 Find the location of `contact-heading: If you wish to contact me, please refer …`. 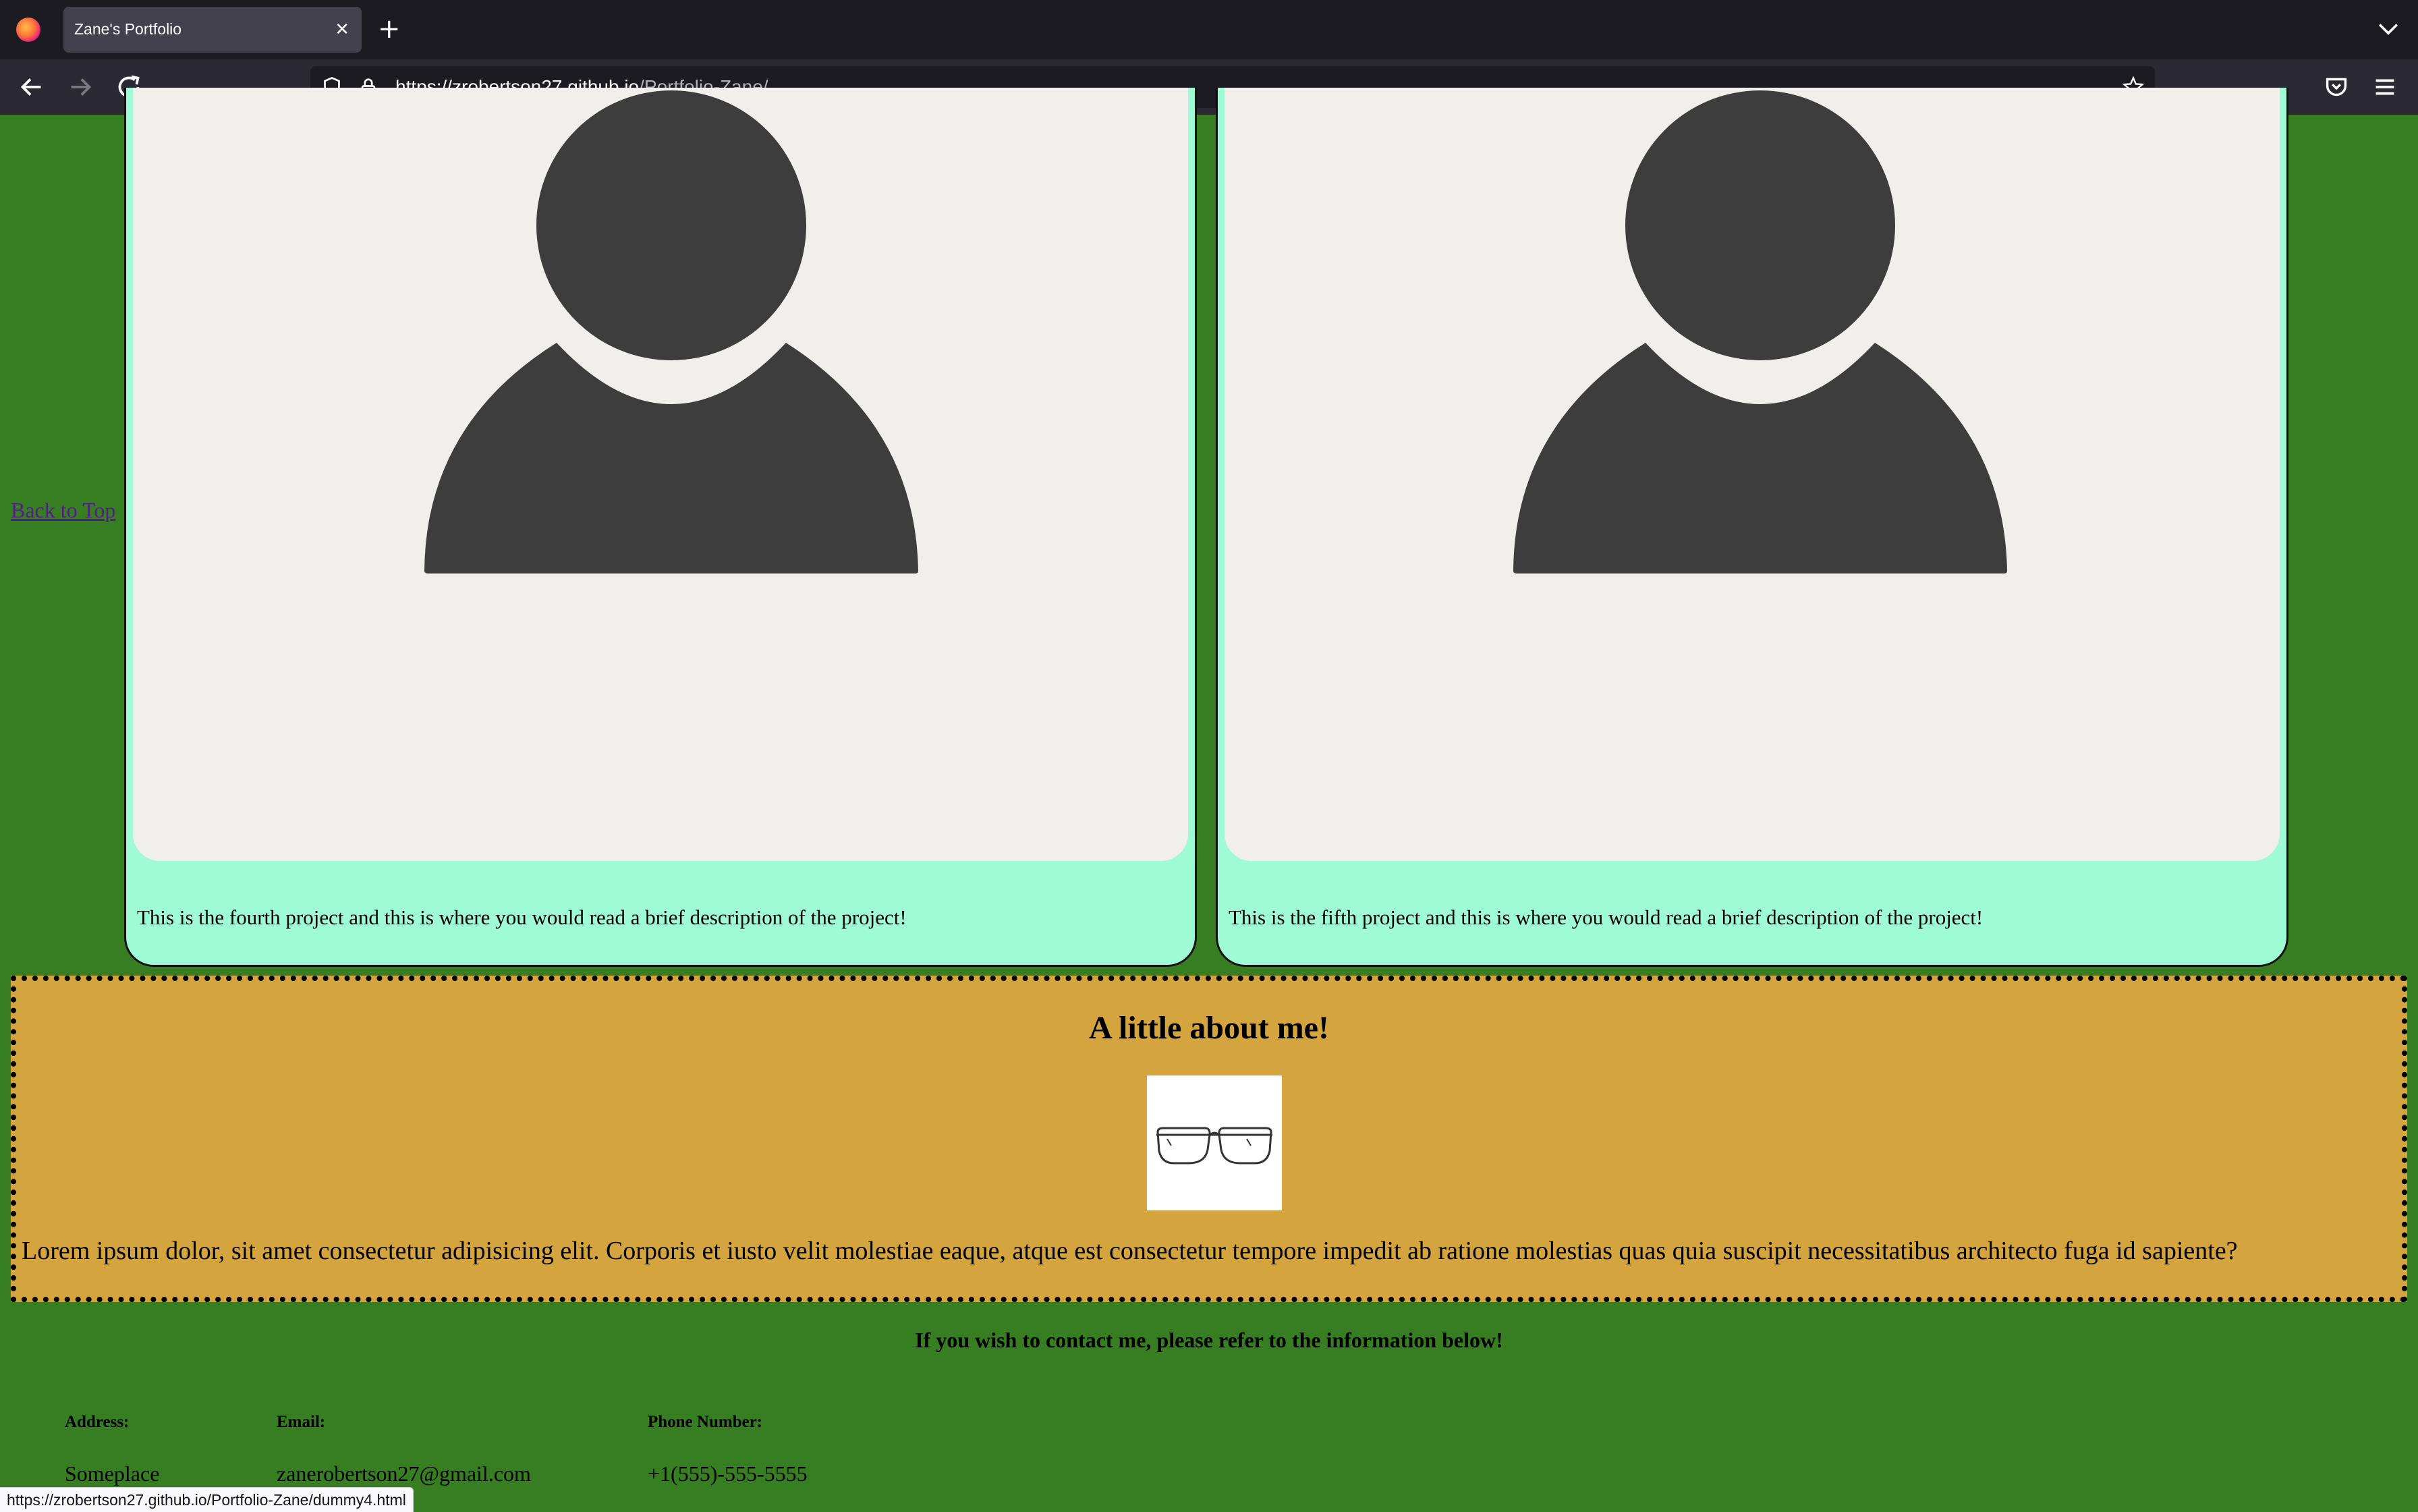

contact-heading: If you wish to contact me, please refer … is located at coordinates (1209, 1340).